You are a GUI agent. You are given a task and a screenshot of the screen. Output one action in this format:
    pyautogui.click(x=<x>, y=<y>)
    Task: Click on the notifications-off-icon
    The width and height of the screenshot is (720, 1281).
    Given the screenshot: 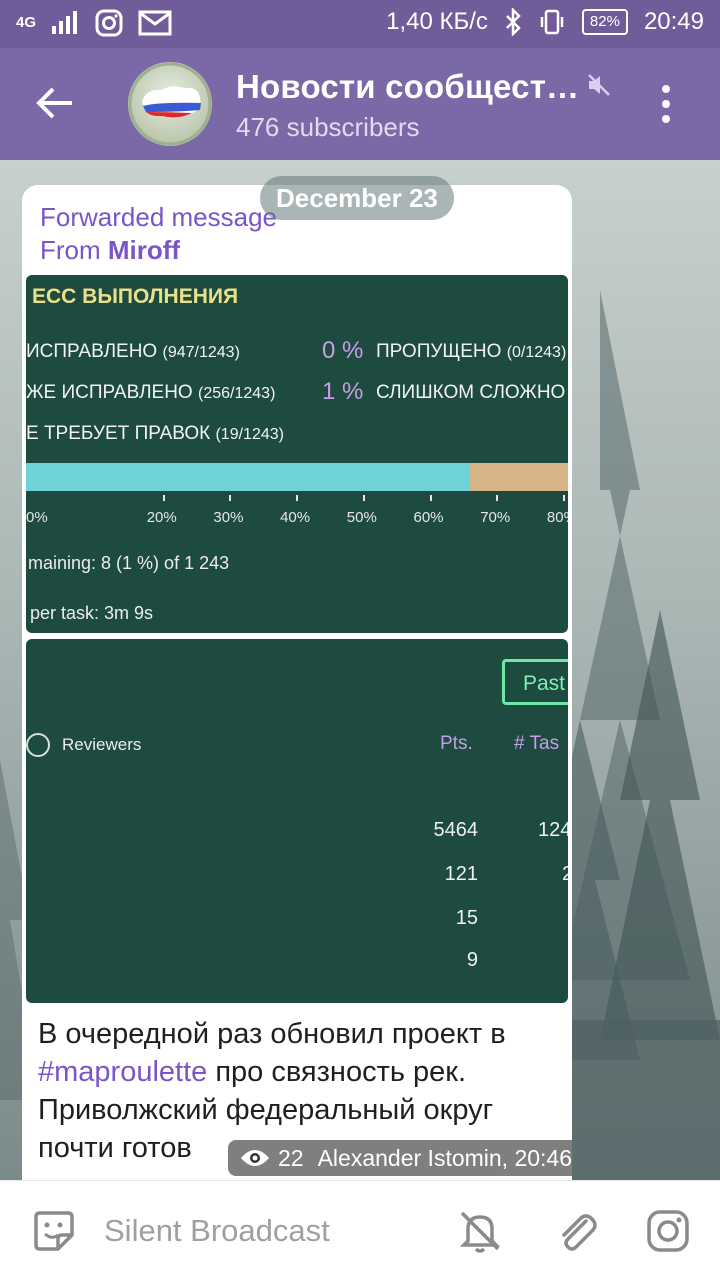 What is the action you would take?
    pyautogui.click(x=480, y=1231)
    